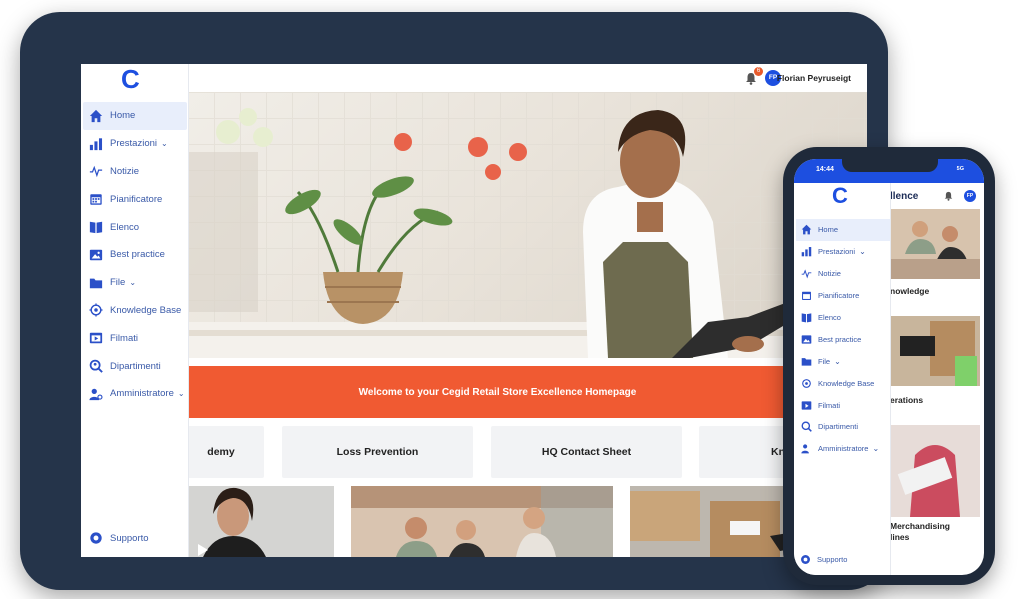 Image resolution: width=1024 pixels, height=599 pixels. I want to click on top-bar: 6 FP Florian Peyruseigt, so click(527, 78).